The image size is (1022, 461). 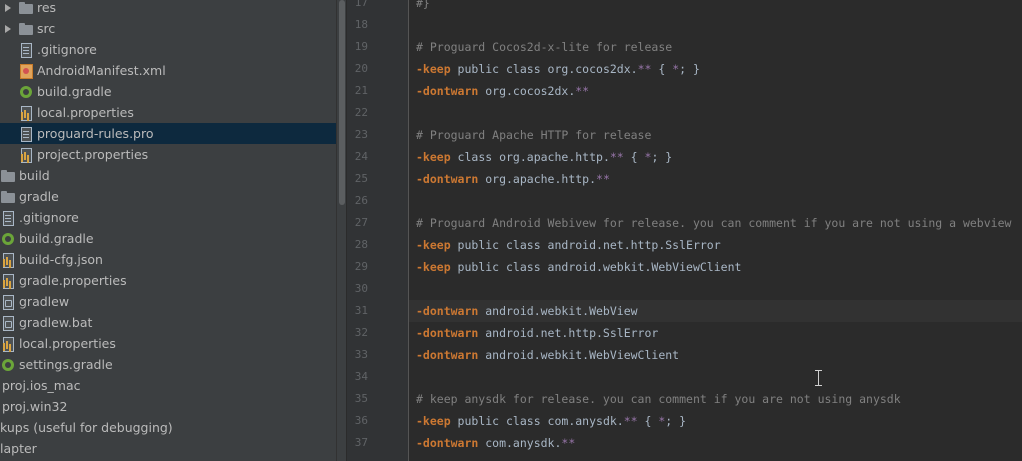 What do you see at coordinates (56, 238) in the screenshot?
I see `tree-item-label: build.gradle` at bounding box center [56, 238].